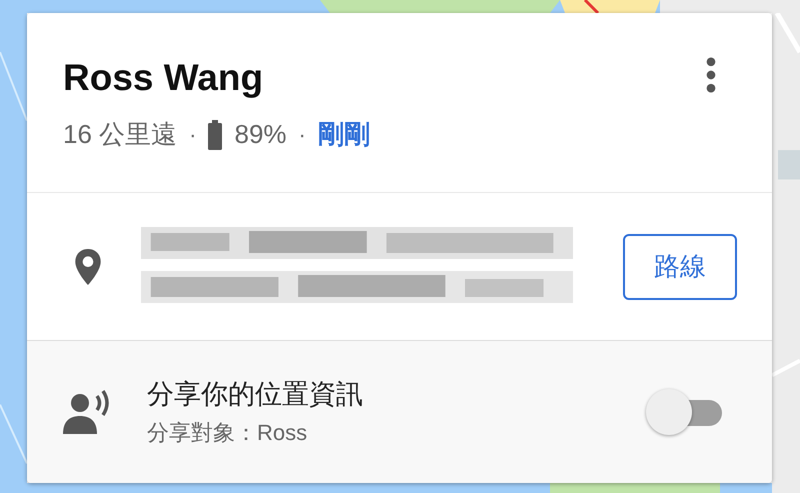 The width and height of the screenshot is (800, 493). Describe the element at coordinates (680, 267) in the screenshot. I see `directions-button: 路線` at that location.